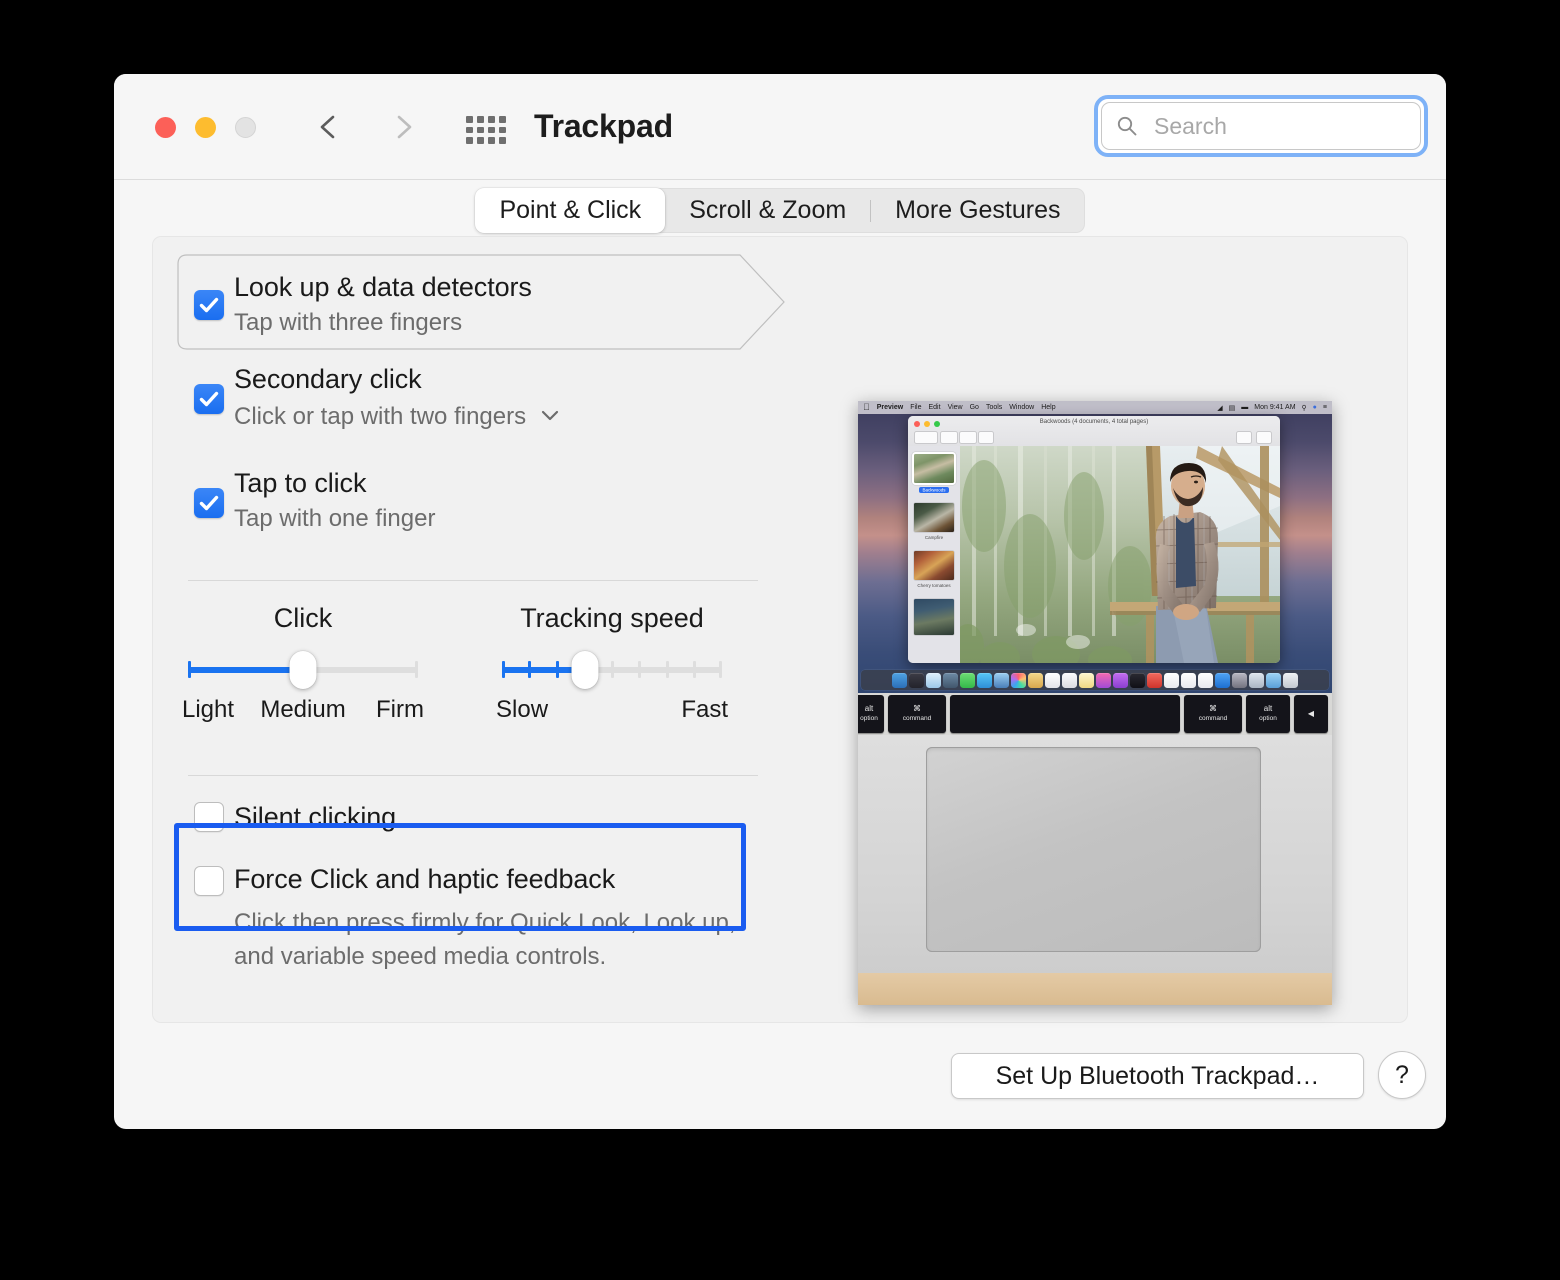  What do you see at coordinates (1244, 437) in the screenshot?
I see `demo-toolbar-markup-button` at bounding box center [1244, 437].